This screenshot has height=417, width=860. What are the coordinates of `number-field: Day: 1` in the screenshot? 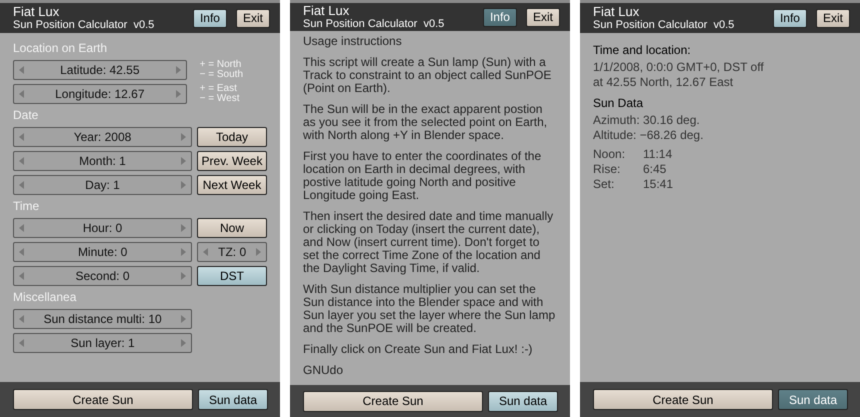 It's located at (102, 185).